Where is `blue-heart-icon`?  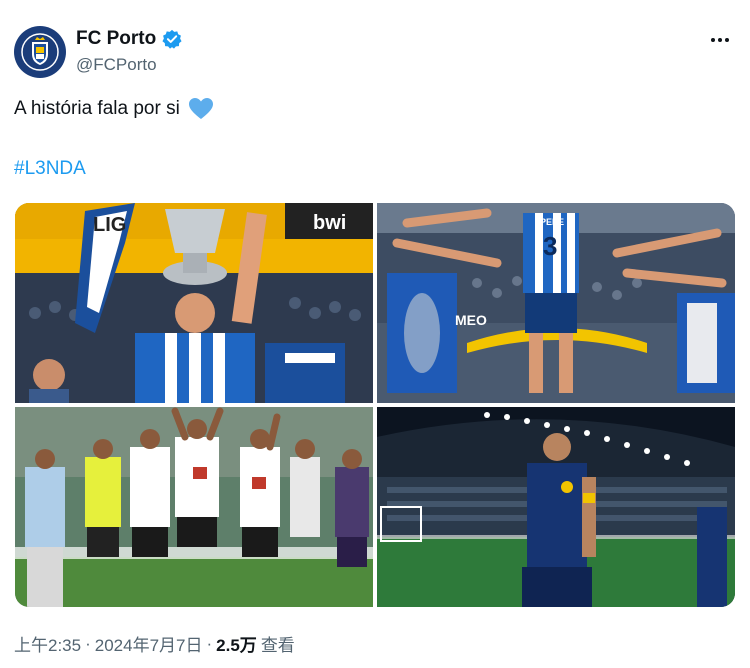 blue-heart-icon is located at coordinates (200, 108).